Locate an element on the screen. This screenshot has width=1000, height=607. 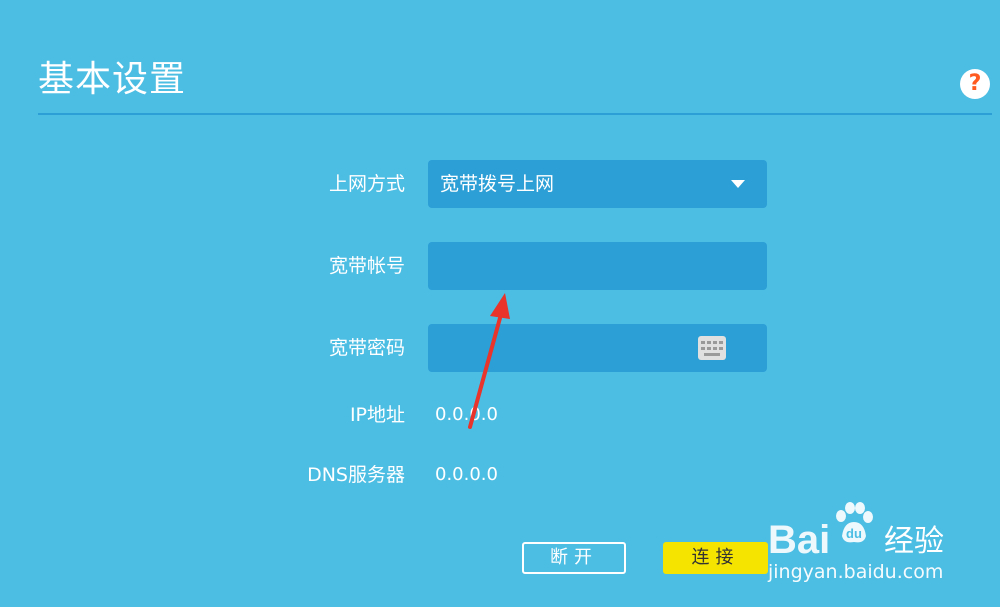
connection-type-label: 上网方式 is located at coordinates (366, 184).